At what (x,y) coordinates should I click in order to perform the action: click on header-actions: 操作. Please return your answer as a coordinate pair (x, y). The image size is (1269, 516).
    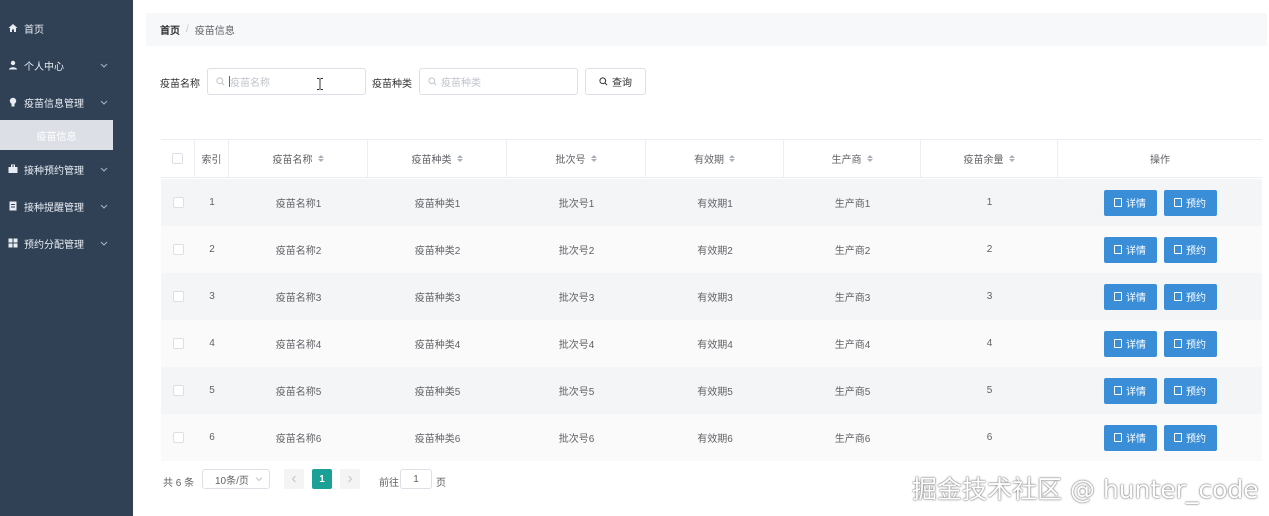
    Looking at the image, I should click on (1160, 158).